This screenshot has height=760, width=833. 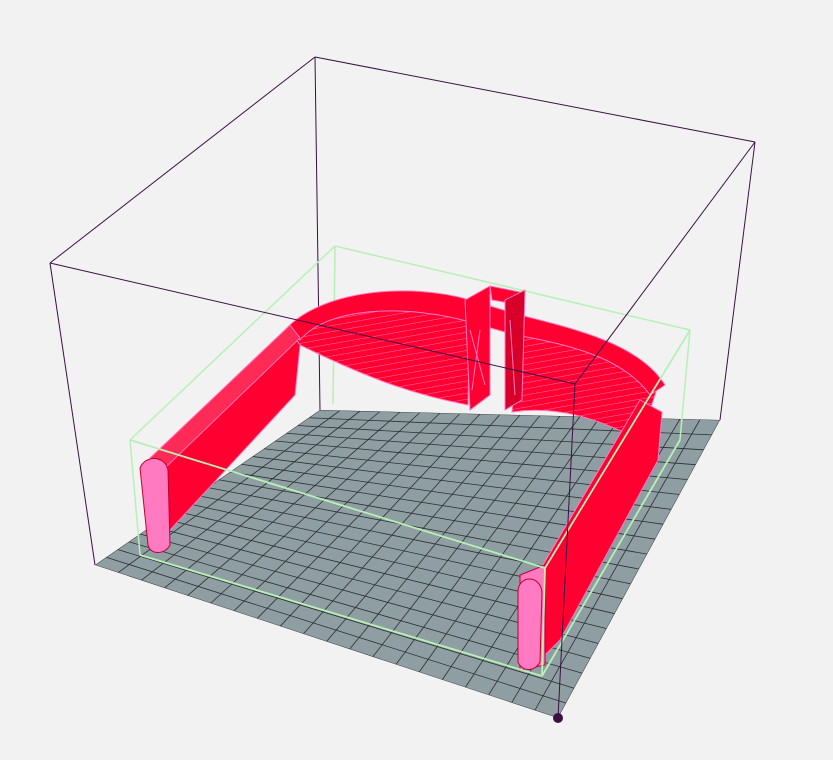 I want to click on model-center-tower, so click(x=495, y=348).